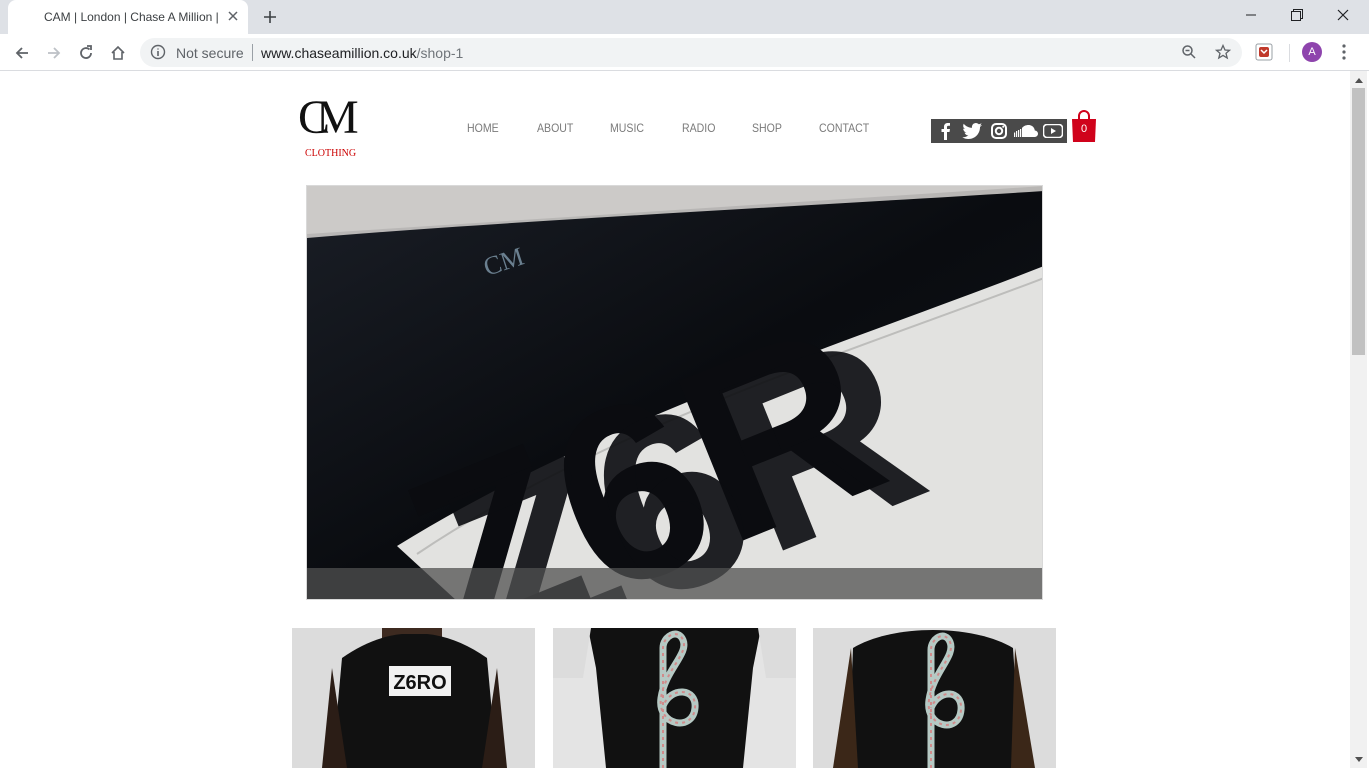 Image resolution: width=1369 pixels, height=768 pixels. I want to click on tab-title: CAM | London | Chase A Million |, so click(131, 17).